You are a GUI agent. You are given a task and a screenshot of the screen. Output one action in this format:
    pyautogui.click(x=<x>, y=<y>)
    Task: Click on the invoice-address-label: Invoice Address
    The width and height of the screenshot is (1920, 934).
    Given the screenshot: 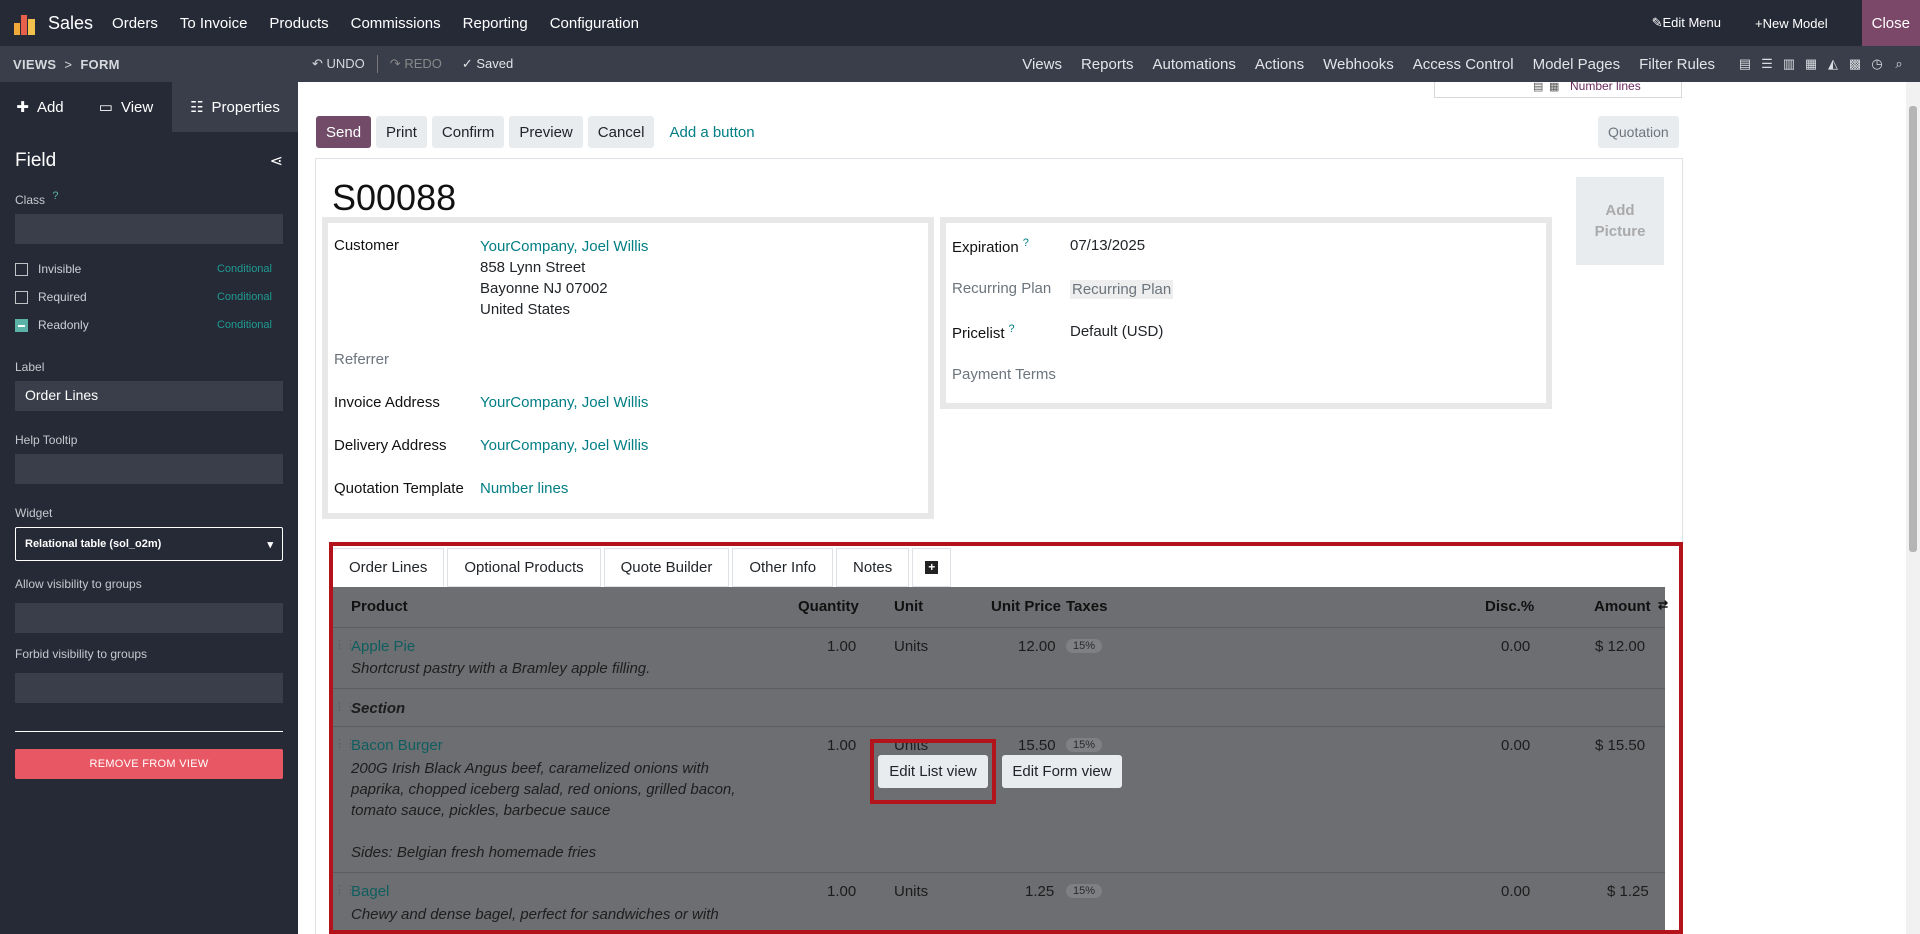 What is the action you would take?
    pyautogui.click(x=387, y=402)
    